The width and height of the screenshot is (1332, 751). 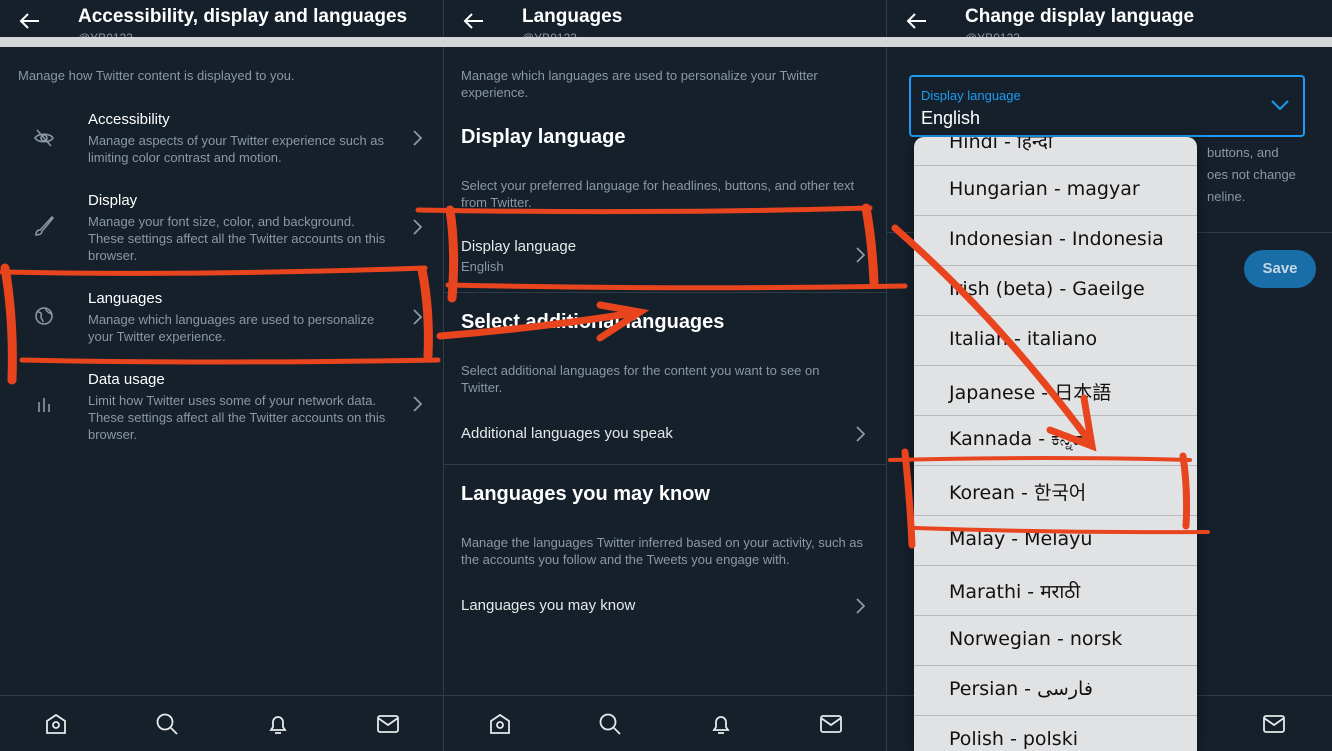 I want to click on language-option: Kannada - ಕನ್ನಡ, so click(x=1055, y=440).